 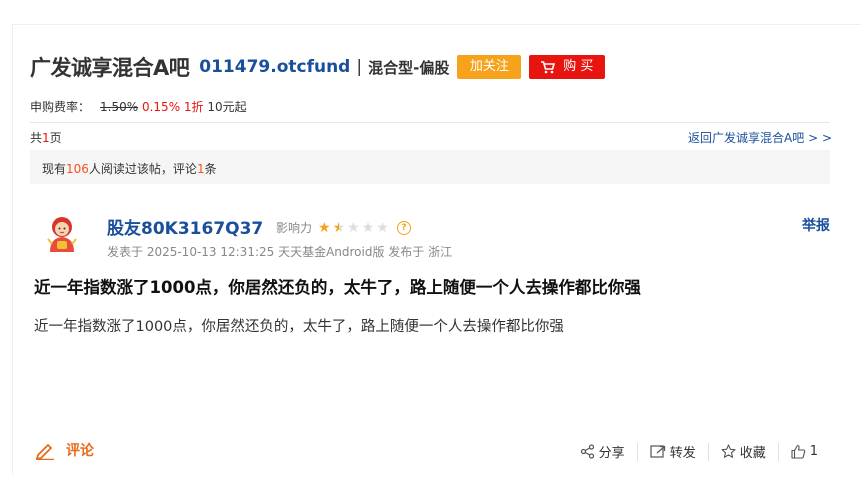 I want to click on repost-button: 转发, so click(x=673, y=451).